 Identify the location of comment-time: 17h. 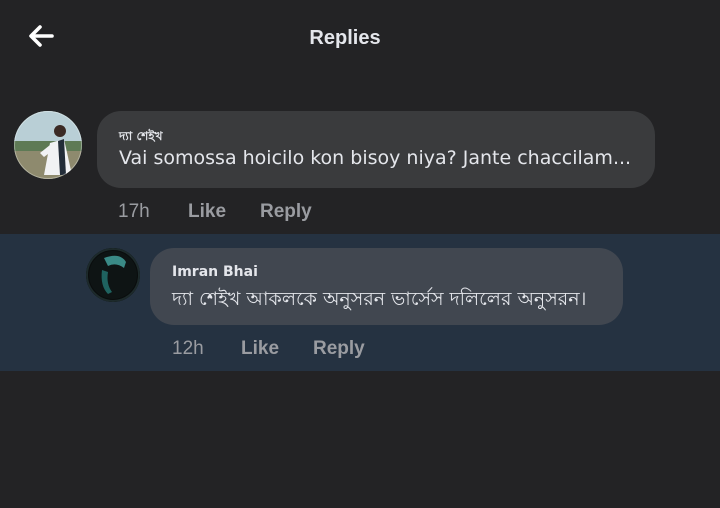
(134, 211).